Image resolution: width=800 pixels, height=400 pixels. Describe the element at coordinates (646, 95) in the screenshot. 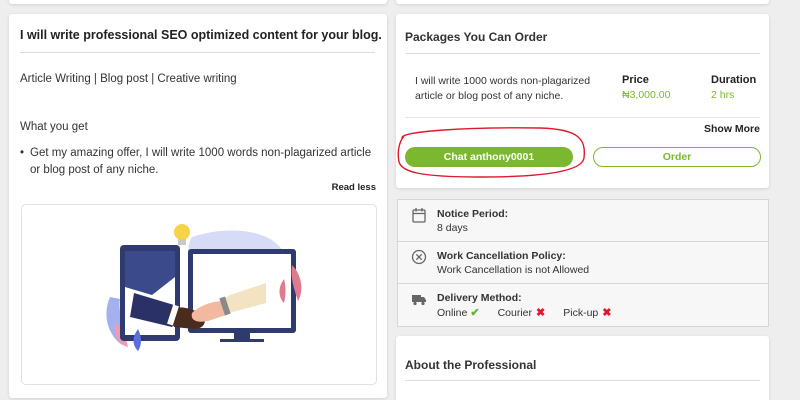

I see `price-value: ₦3,000.00` at that location.